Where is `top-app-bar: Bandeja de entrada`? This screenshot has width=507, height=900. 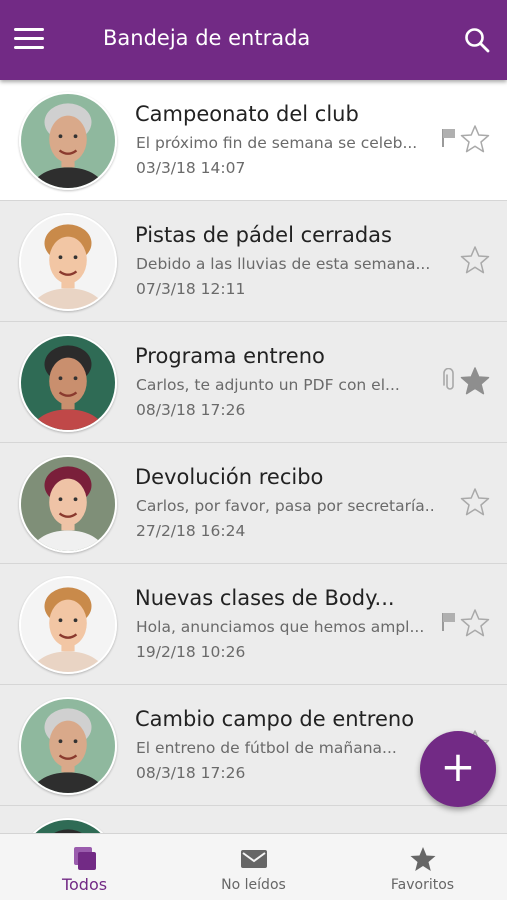
top-app-bar: Bandeja de entrada is located at coordinates (253, 40).